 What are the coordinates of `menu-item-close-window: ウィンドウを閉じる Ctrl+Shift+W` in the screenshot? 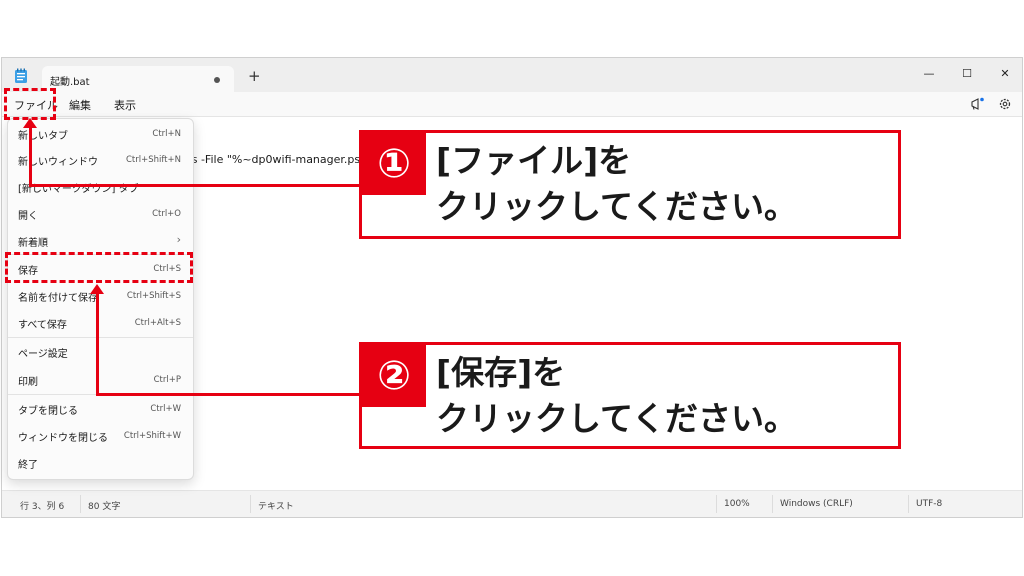 It's located at (100, 436).